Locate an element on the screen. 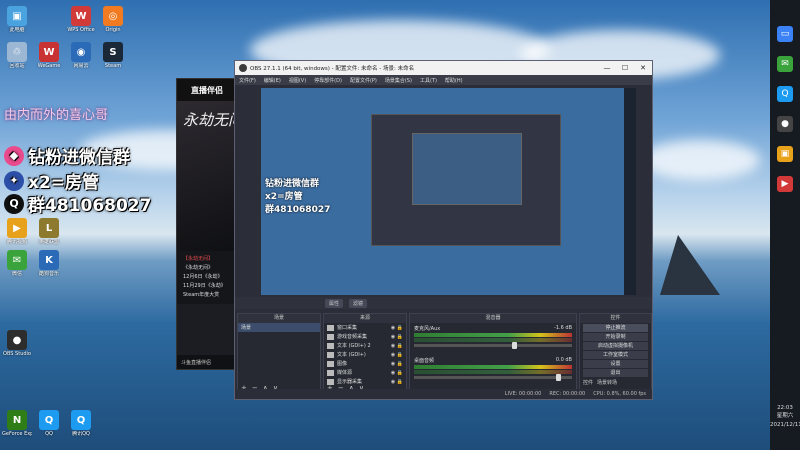 This screenshot has width=800, height=450. wechat-icon: ✉ is located at coordinates (785, 64).